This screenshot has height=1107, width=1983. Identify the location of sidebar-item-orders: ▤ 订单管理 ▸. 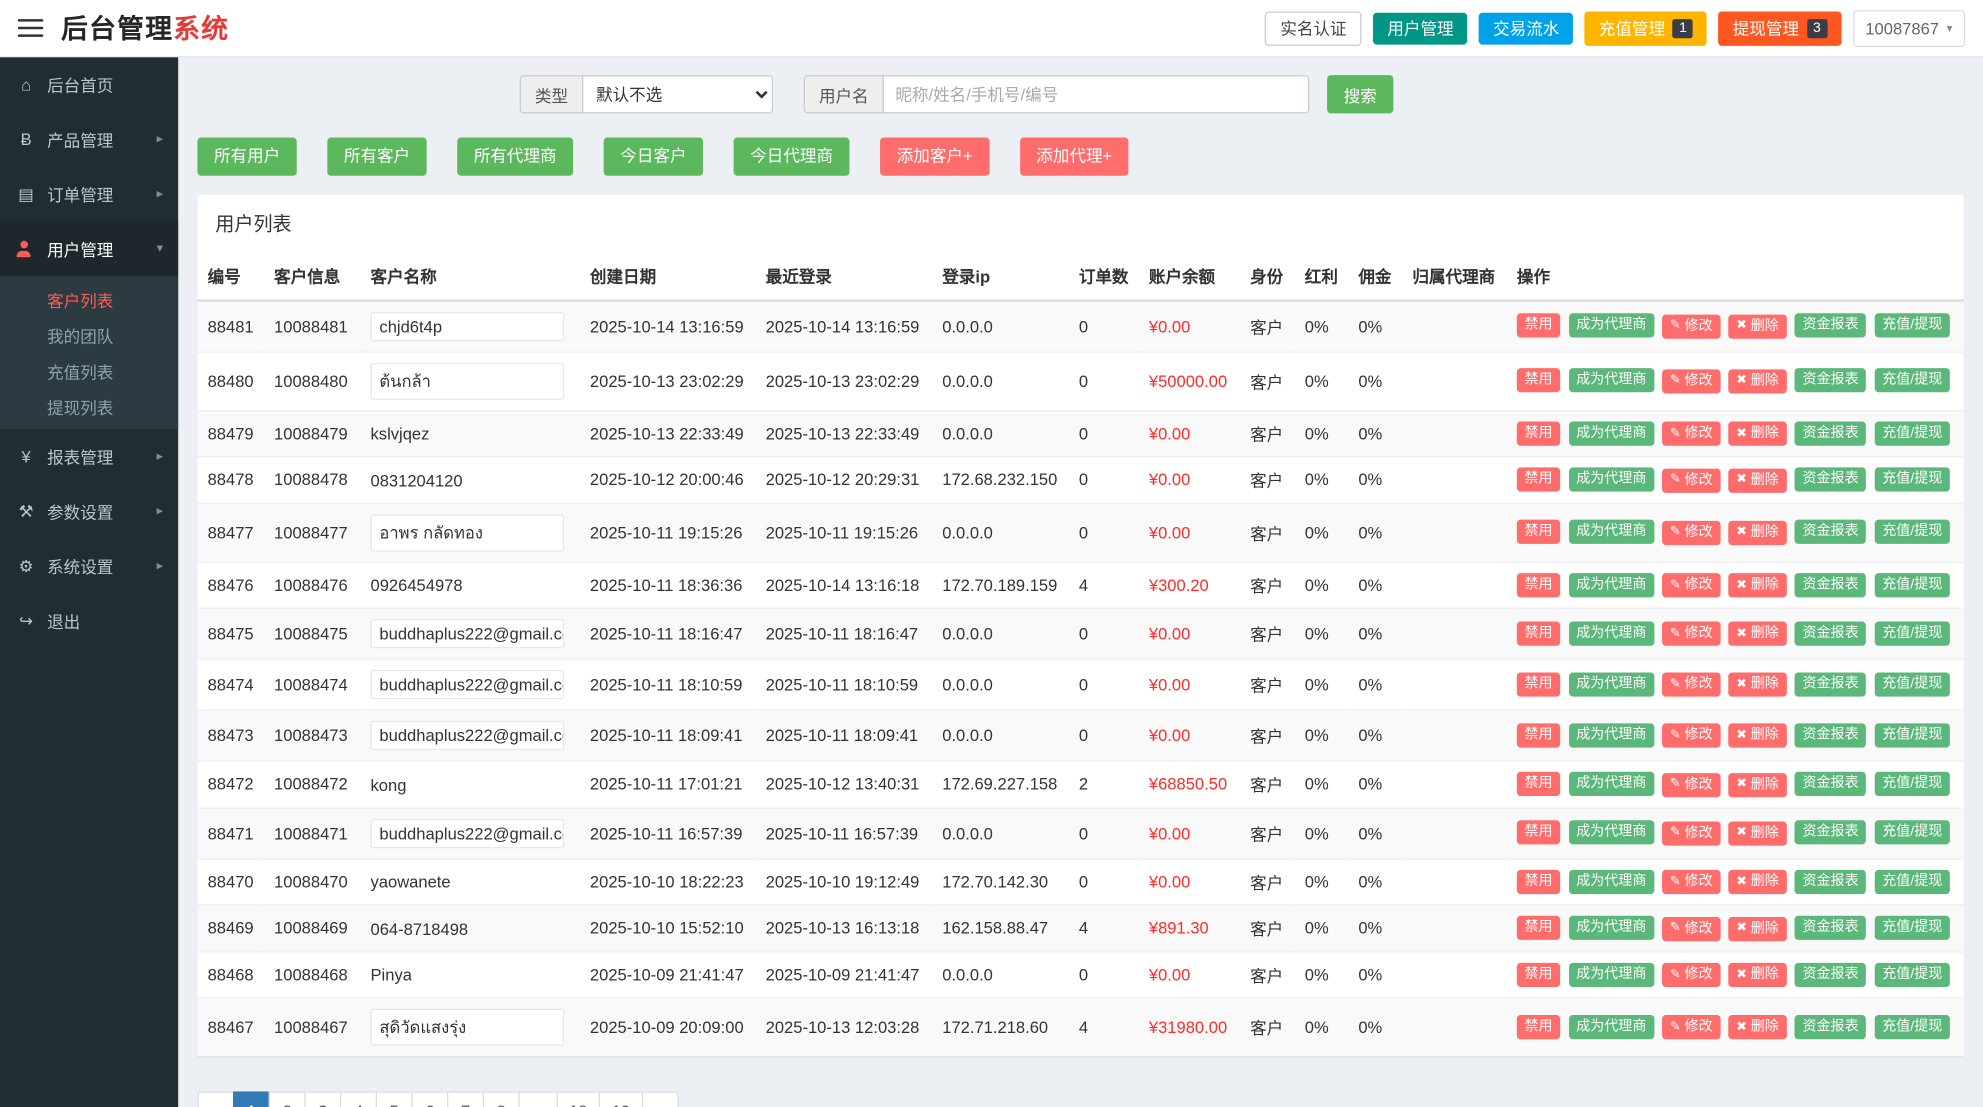
(89, 194).